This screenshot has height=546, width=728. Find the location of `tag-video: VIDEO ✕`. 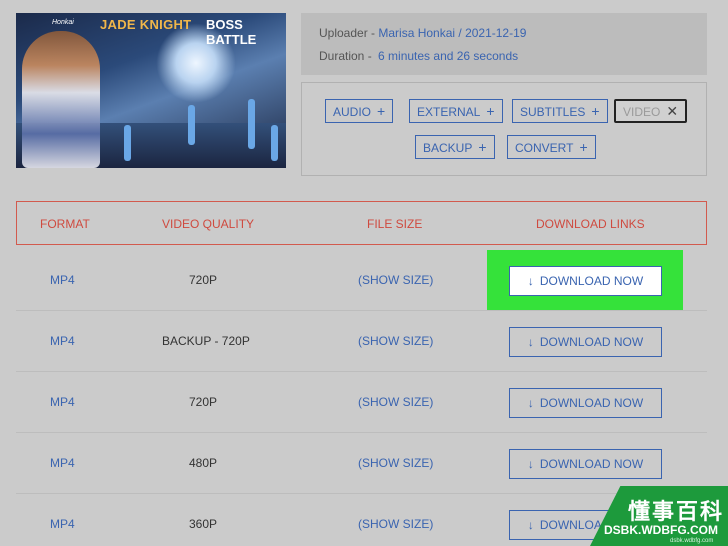

tag-video: VIDEO ✕ is located at coordinates (651, 111).